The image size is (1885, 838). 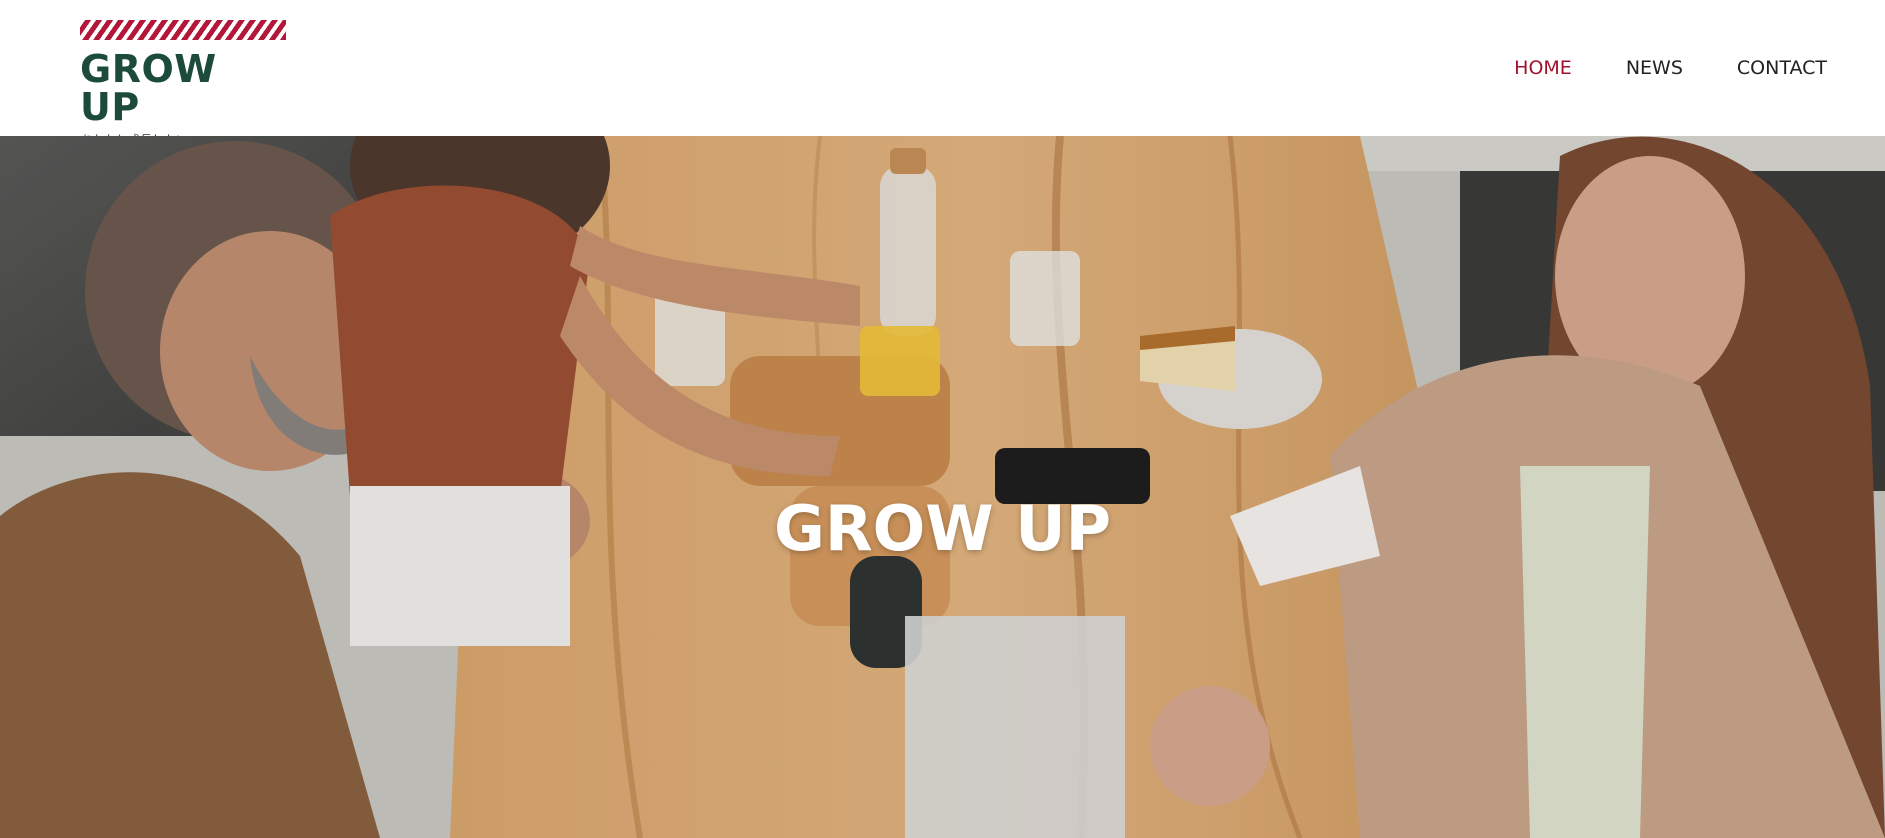 What do you see at coordinates (1782, 68) in the screenshot?
I see `nav-contact-link: CONTACT` at bounding box center [1782, 68].